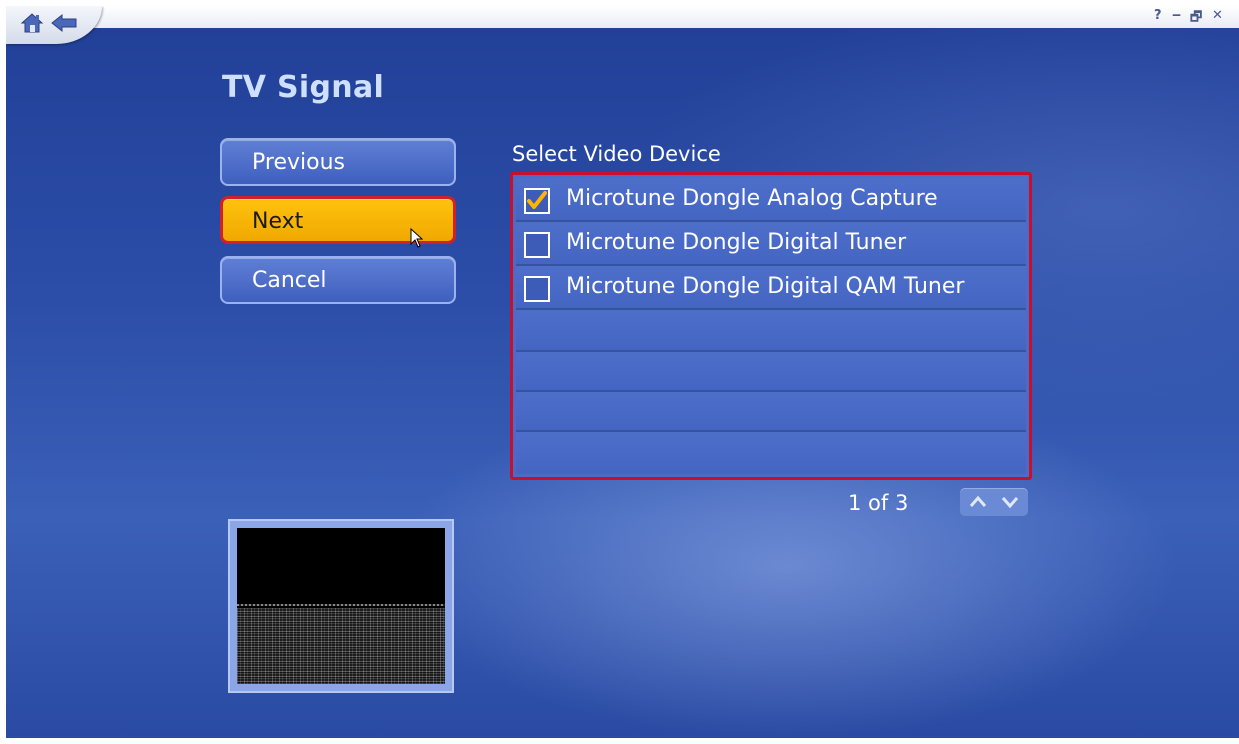 This screenshot has height=744, width=1239. Describe the element at coordinates (64, 23) in the screenshot. I see `back-arrow-icon` at that location.